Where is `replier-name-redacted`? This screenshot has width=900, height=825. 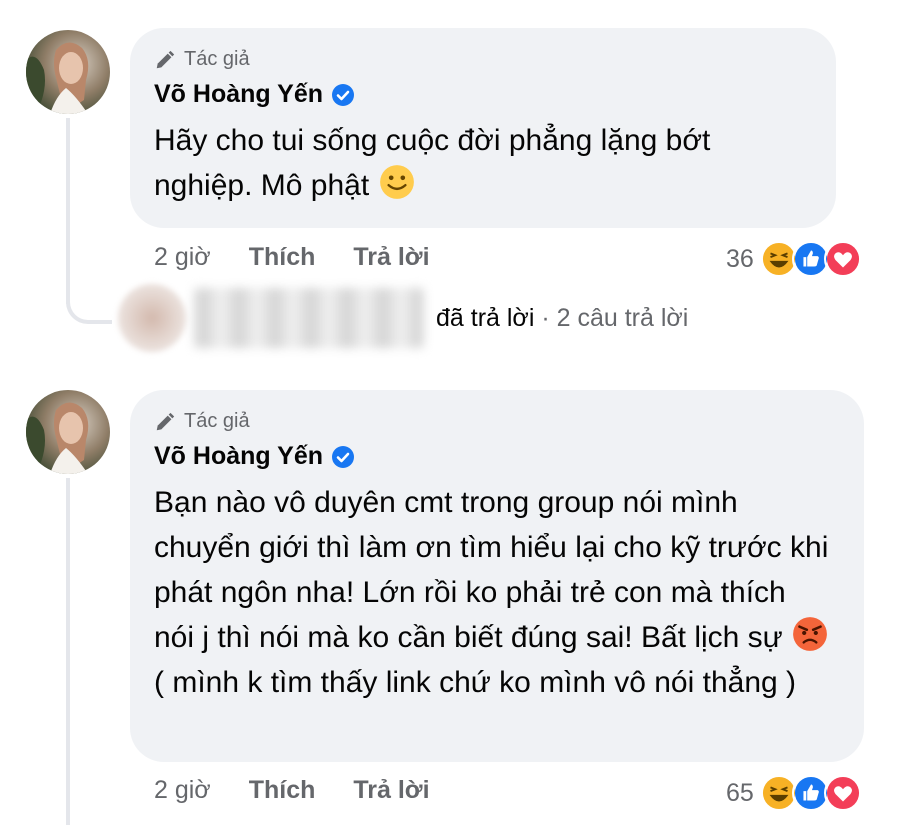
replier-name-redacted is located at coordinates (309, 318).